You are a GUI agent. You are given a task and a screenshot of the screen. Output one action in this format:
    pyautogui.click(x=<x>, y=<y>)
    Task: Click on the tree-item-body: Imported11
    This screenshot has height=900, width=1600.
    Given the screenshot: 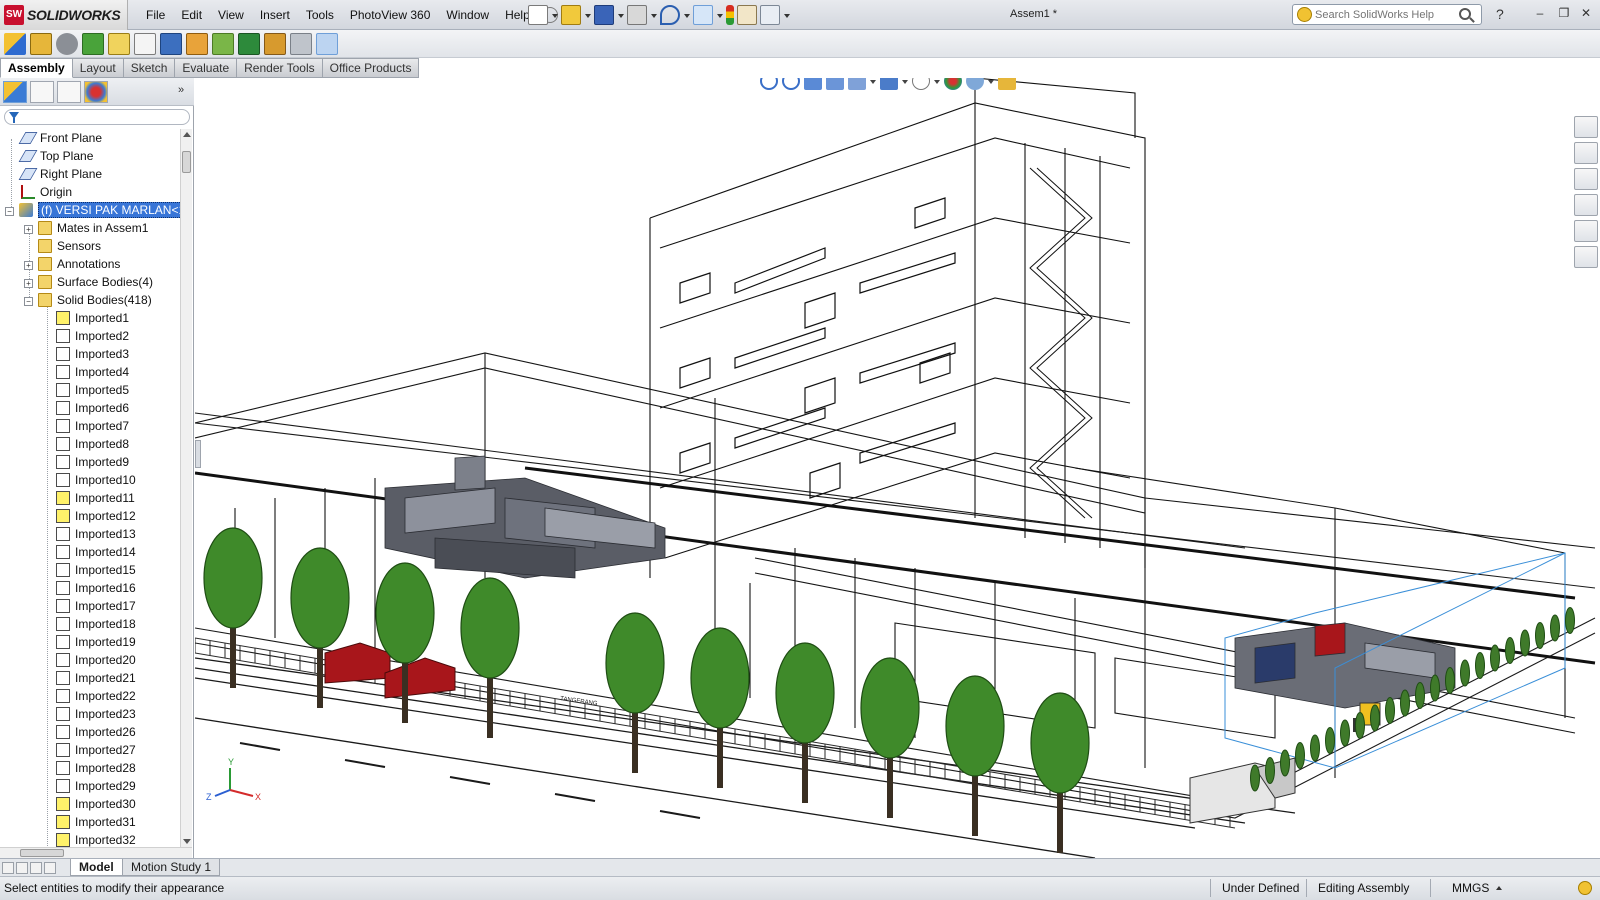 What is the action you would take?
    pyautogui.click(x=95, y=498)
    